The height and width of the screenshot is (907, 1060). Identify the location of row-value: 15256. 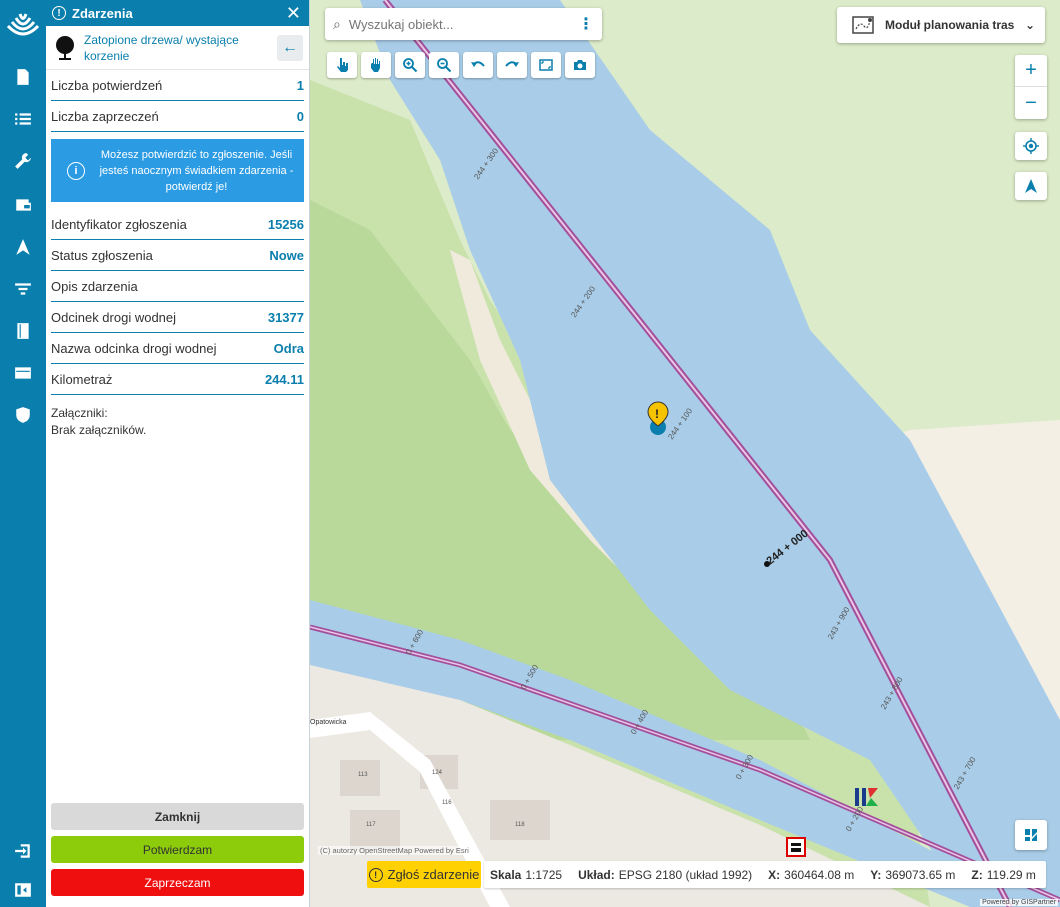
(285, 224).